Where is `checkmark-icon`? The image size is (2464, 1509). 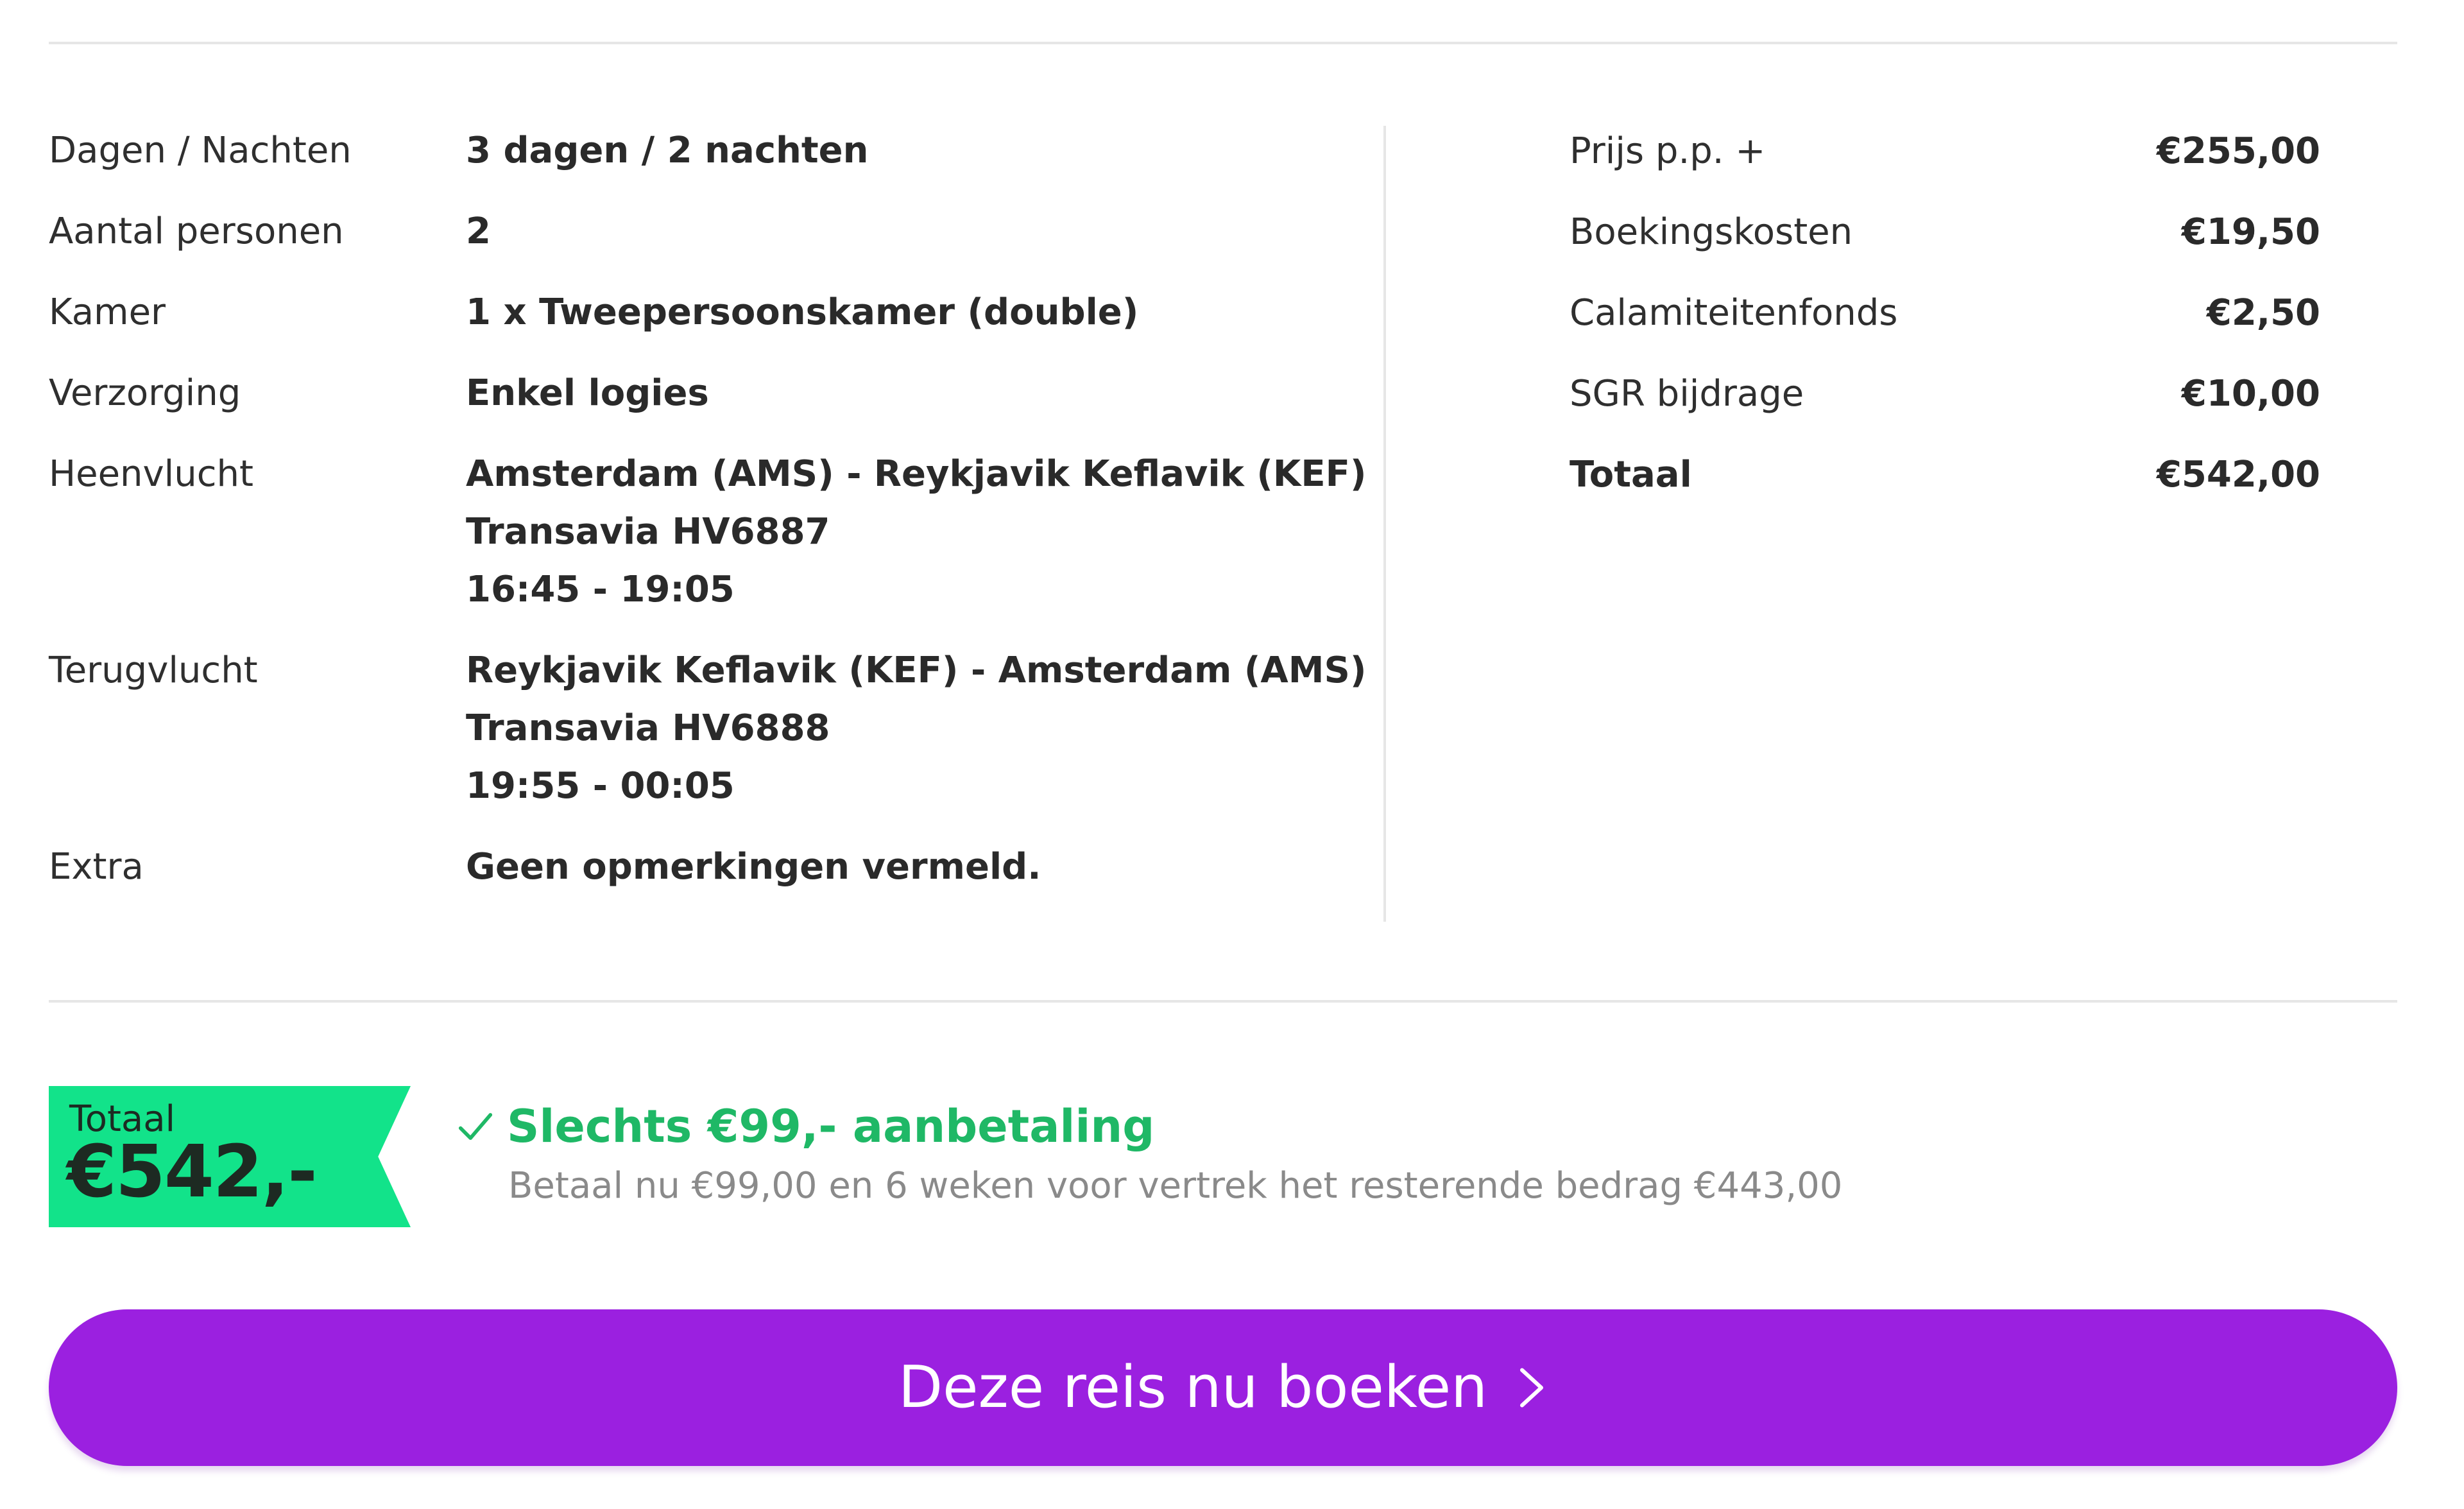 checkmark-icon is located at coordinates (475, 1126).